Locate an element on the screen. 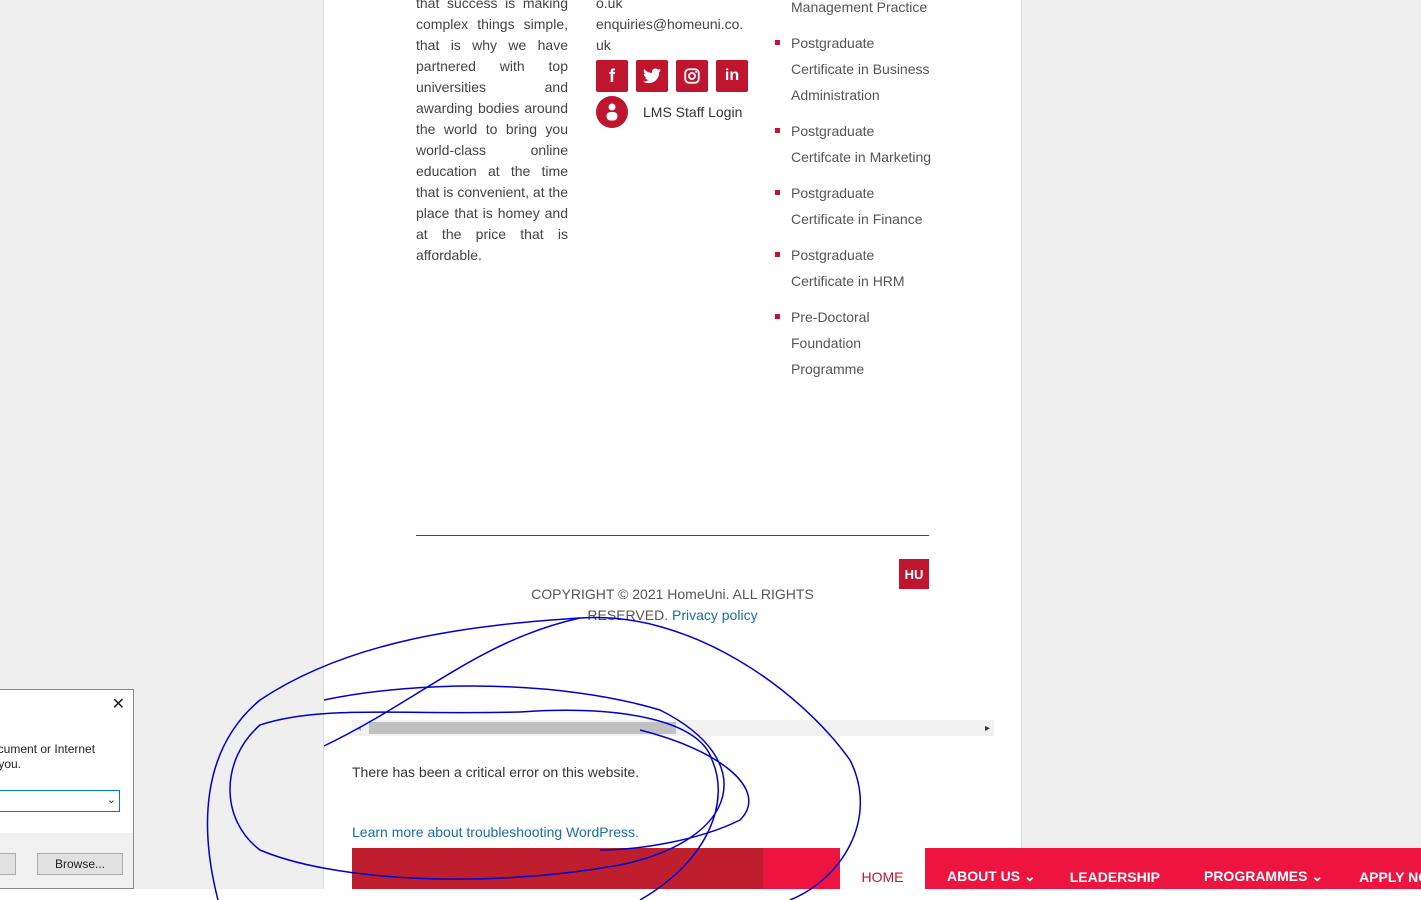  linkedin-icon: in is located at coordinates (732, 76).